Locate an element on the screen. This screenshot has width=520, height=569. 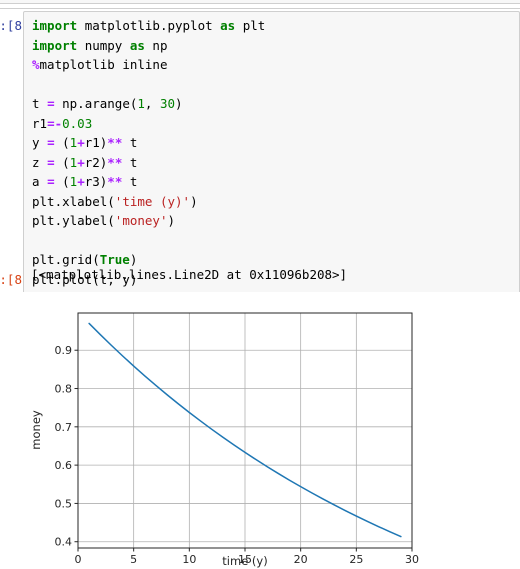
x-tick-label: 25 is located at coordinates (356, 559).